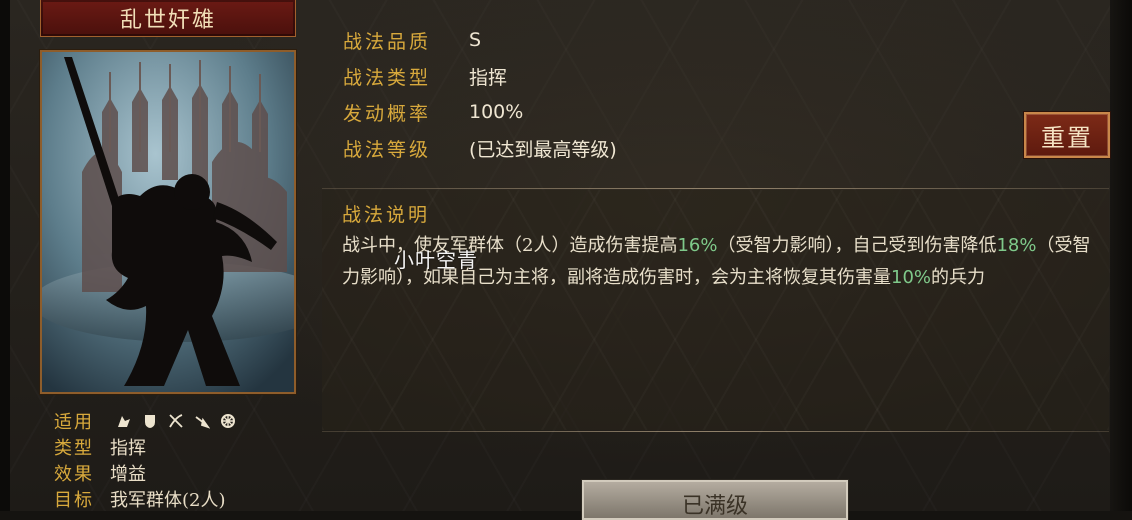 This screenshot has height=520, width=1132. What do you see at coordinates (488, 77) in the screenshot?
I see `type-value: 指挥` at bounding box center [488, 77].